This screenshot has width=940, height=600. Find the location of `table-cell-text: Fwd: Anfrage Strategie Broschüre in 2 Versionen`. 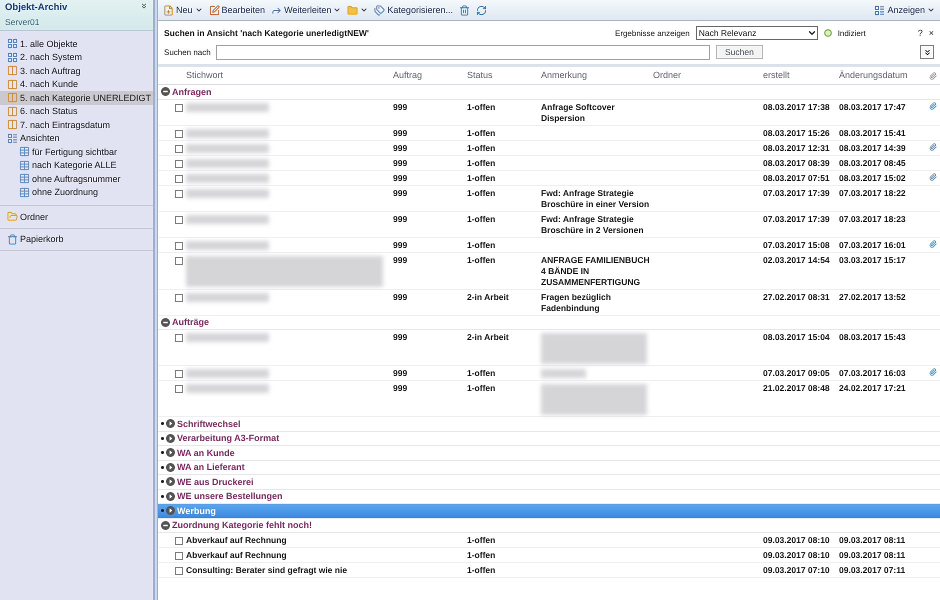

table-cell-text: Fwd: Anfrage Strategie Broschüre in 2 Versionen is located at coordinates (593, 225).